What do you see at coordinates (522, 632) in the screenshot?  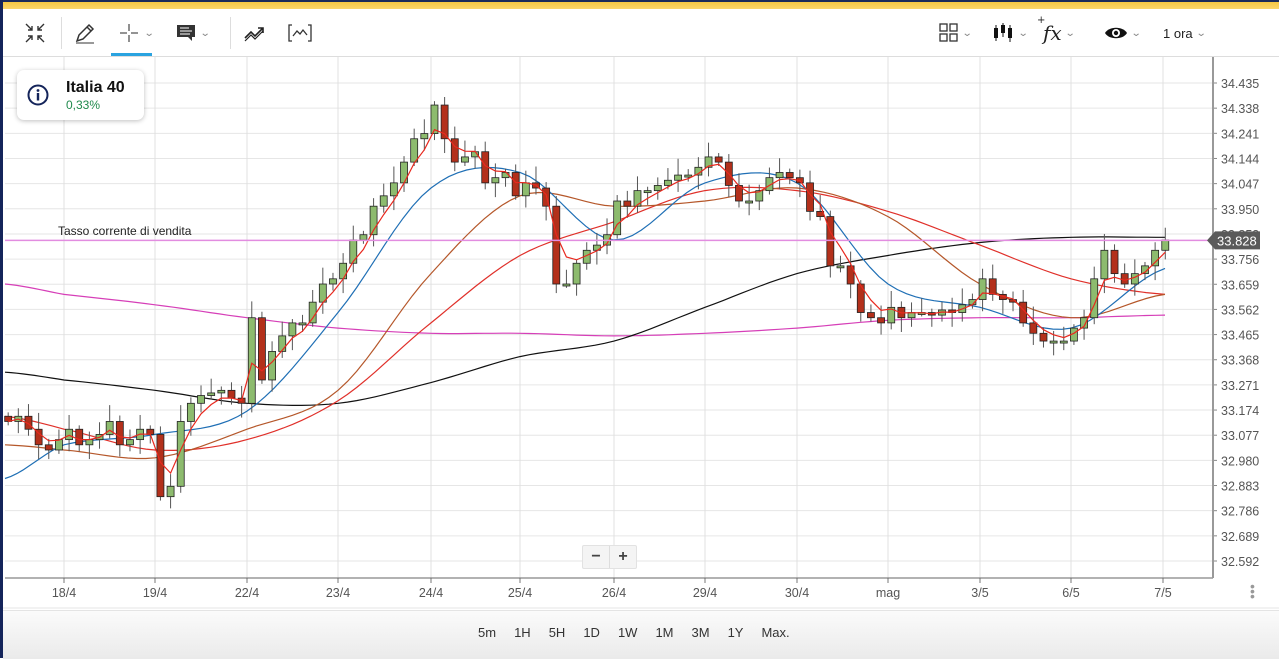 I see `range-button-1h: 1H` at bounding box center [522, 632].